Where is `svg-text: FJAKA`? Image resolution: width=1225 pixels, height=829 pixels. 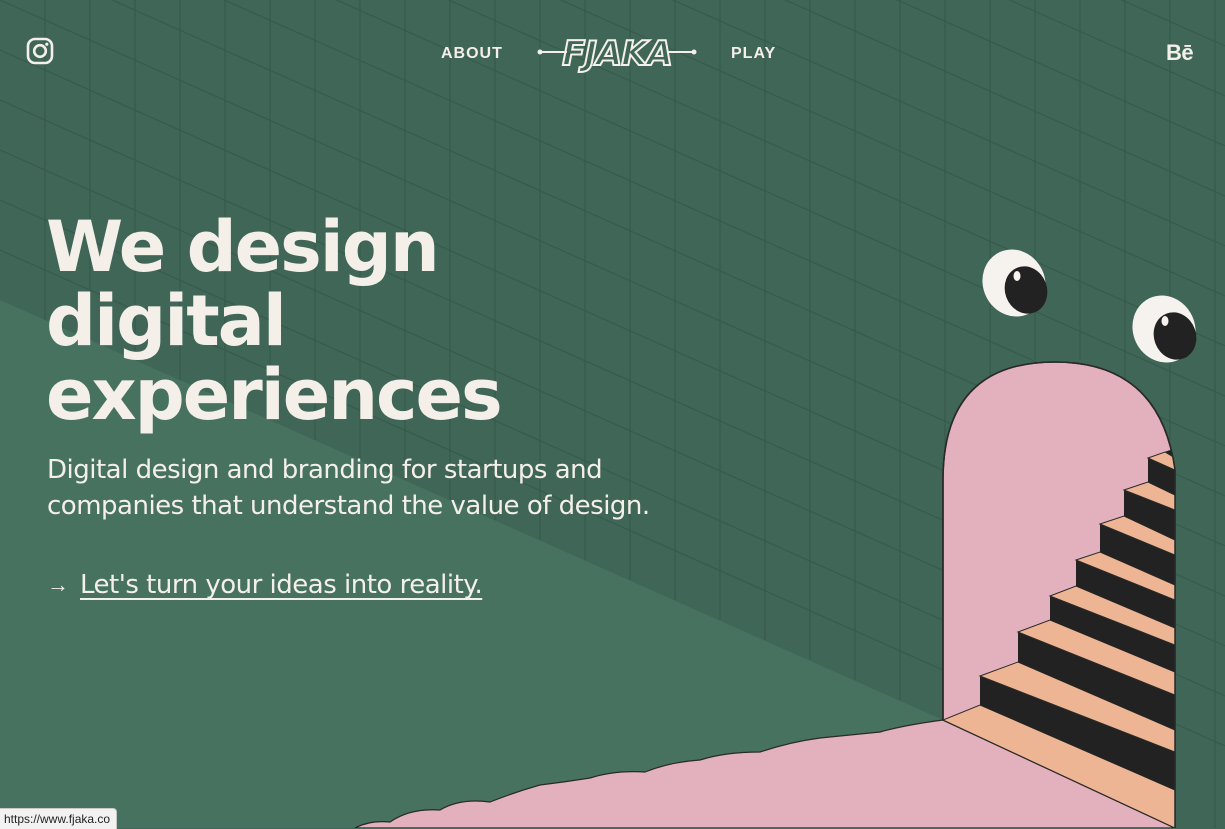 svg-text: FJAKA is located at coordinates (617, 54).